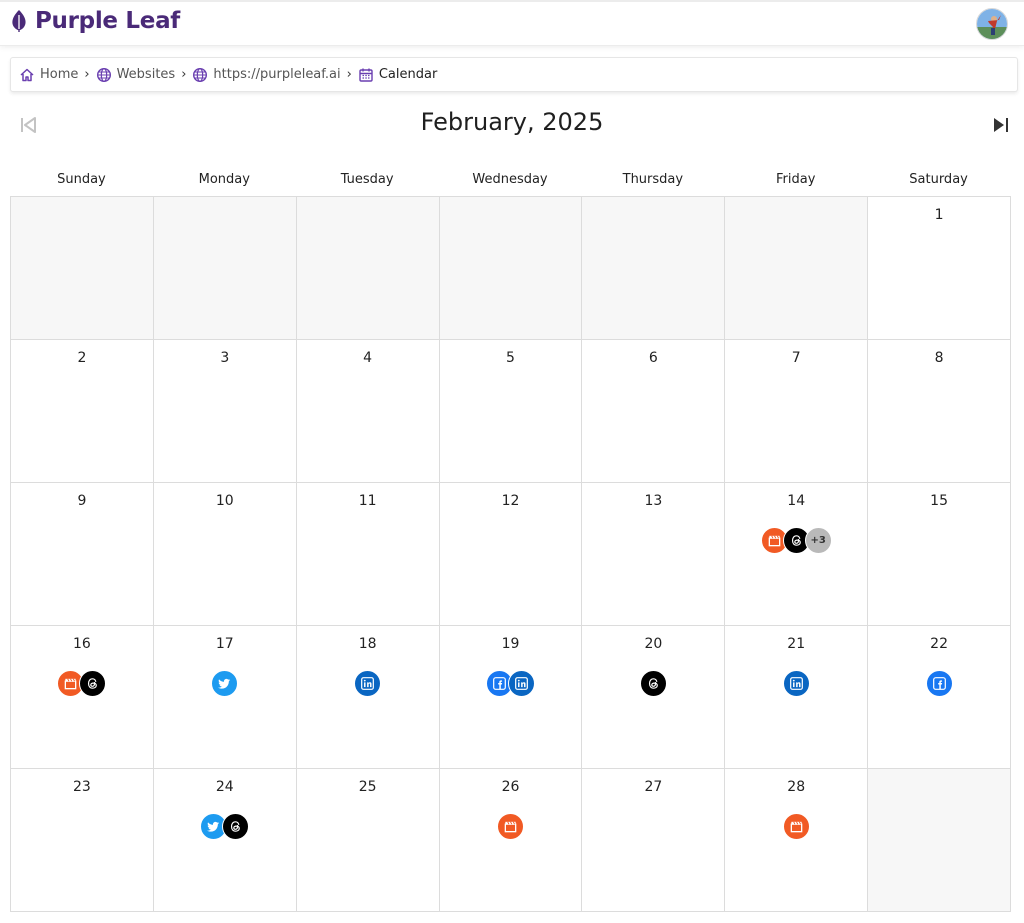  What do you see at coordinates (511, 411) in the screenshot?
I see `calendar-day-cell: 5` at bounding box center [511, 411].